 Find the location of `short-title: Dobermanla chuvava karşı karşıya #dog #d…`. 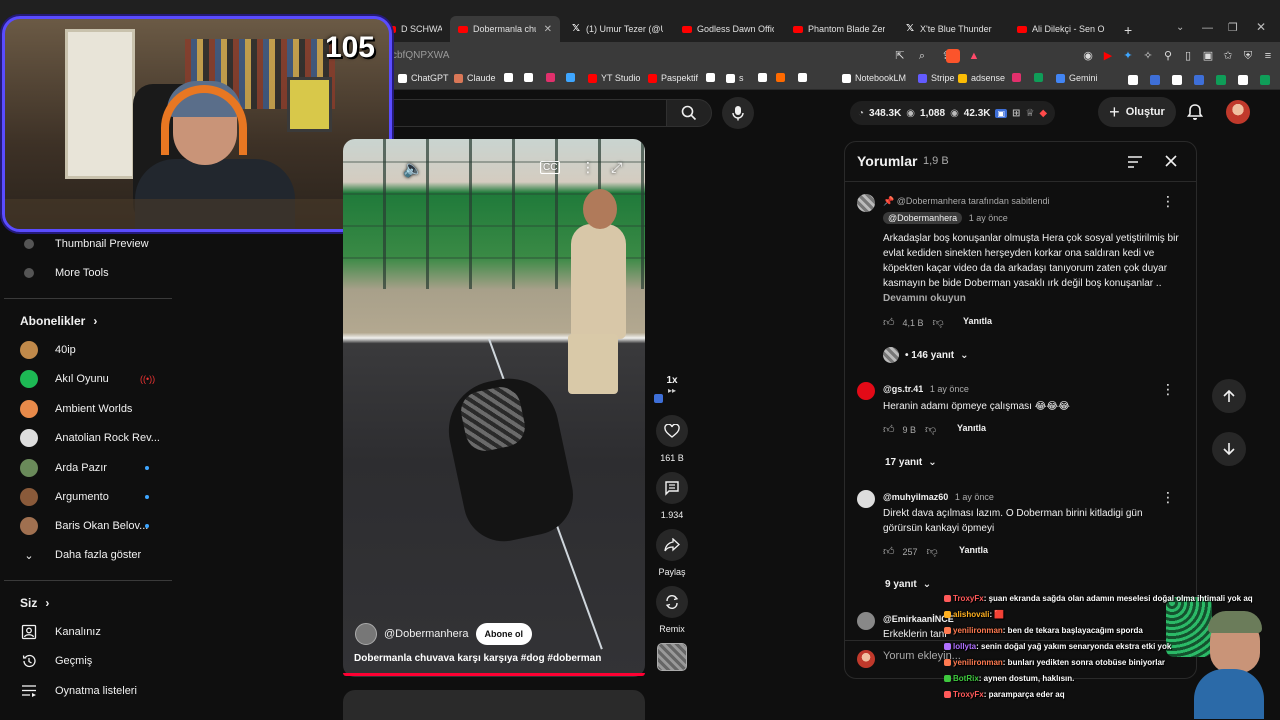

short-title: Dobermanla chuvava karşı karşıya #dog #d… is located at coordinates (477, 658).